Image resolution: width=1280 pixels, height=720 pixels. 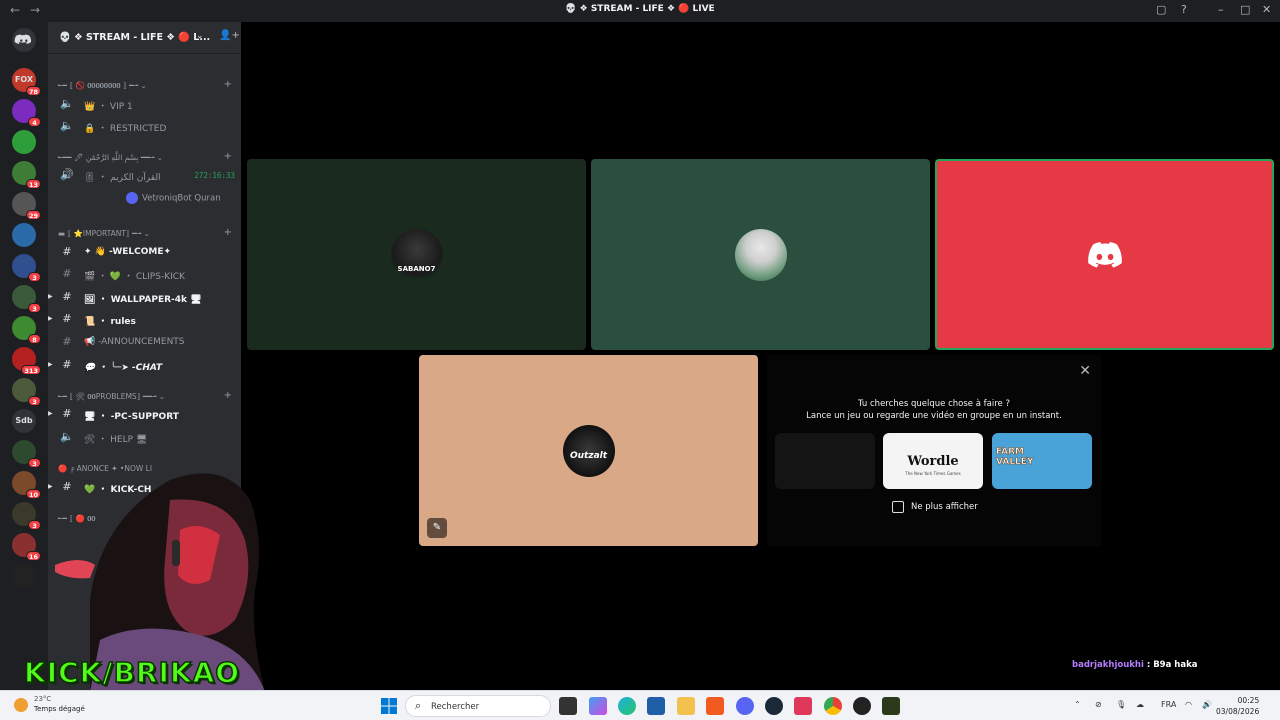 I want to click on help-icon: ?, so click(x=1184, y=9).